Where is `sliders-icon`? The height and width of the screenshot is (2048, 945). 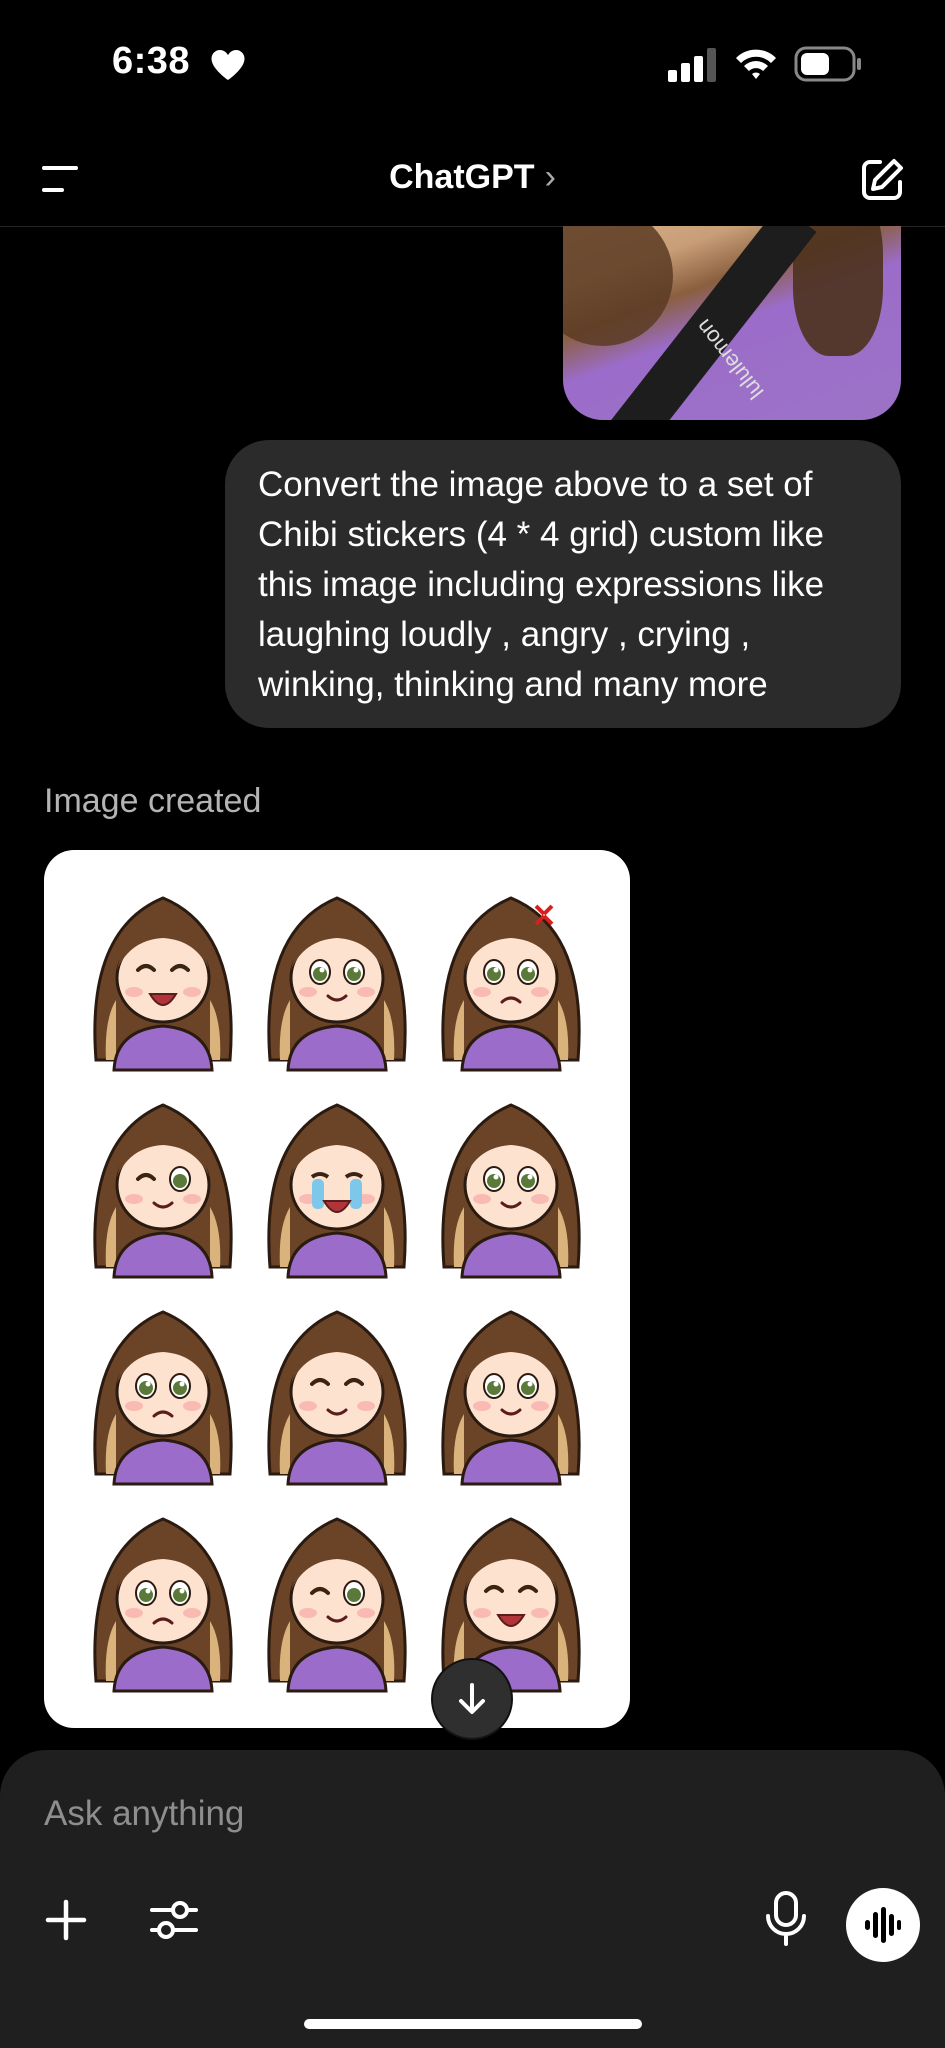 sliders-icon is located at coordinates (174, 1920).